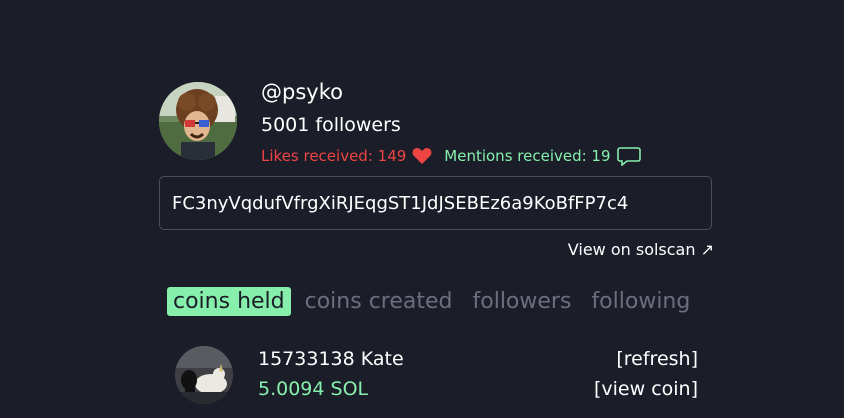  What do you see at coordinates (641, 249) in the screenshot?
I see `view-on-solscan-link: View on solscan ↗` at bounding box center [641, 249].